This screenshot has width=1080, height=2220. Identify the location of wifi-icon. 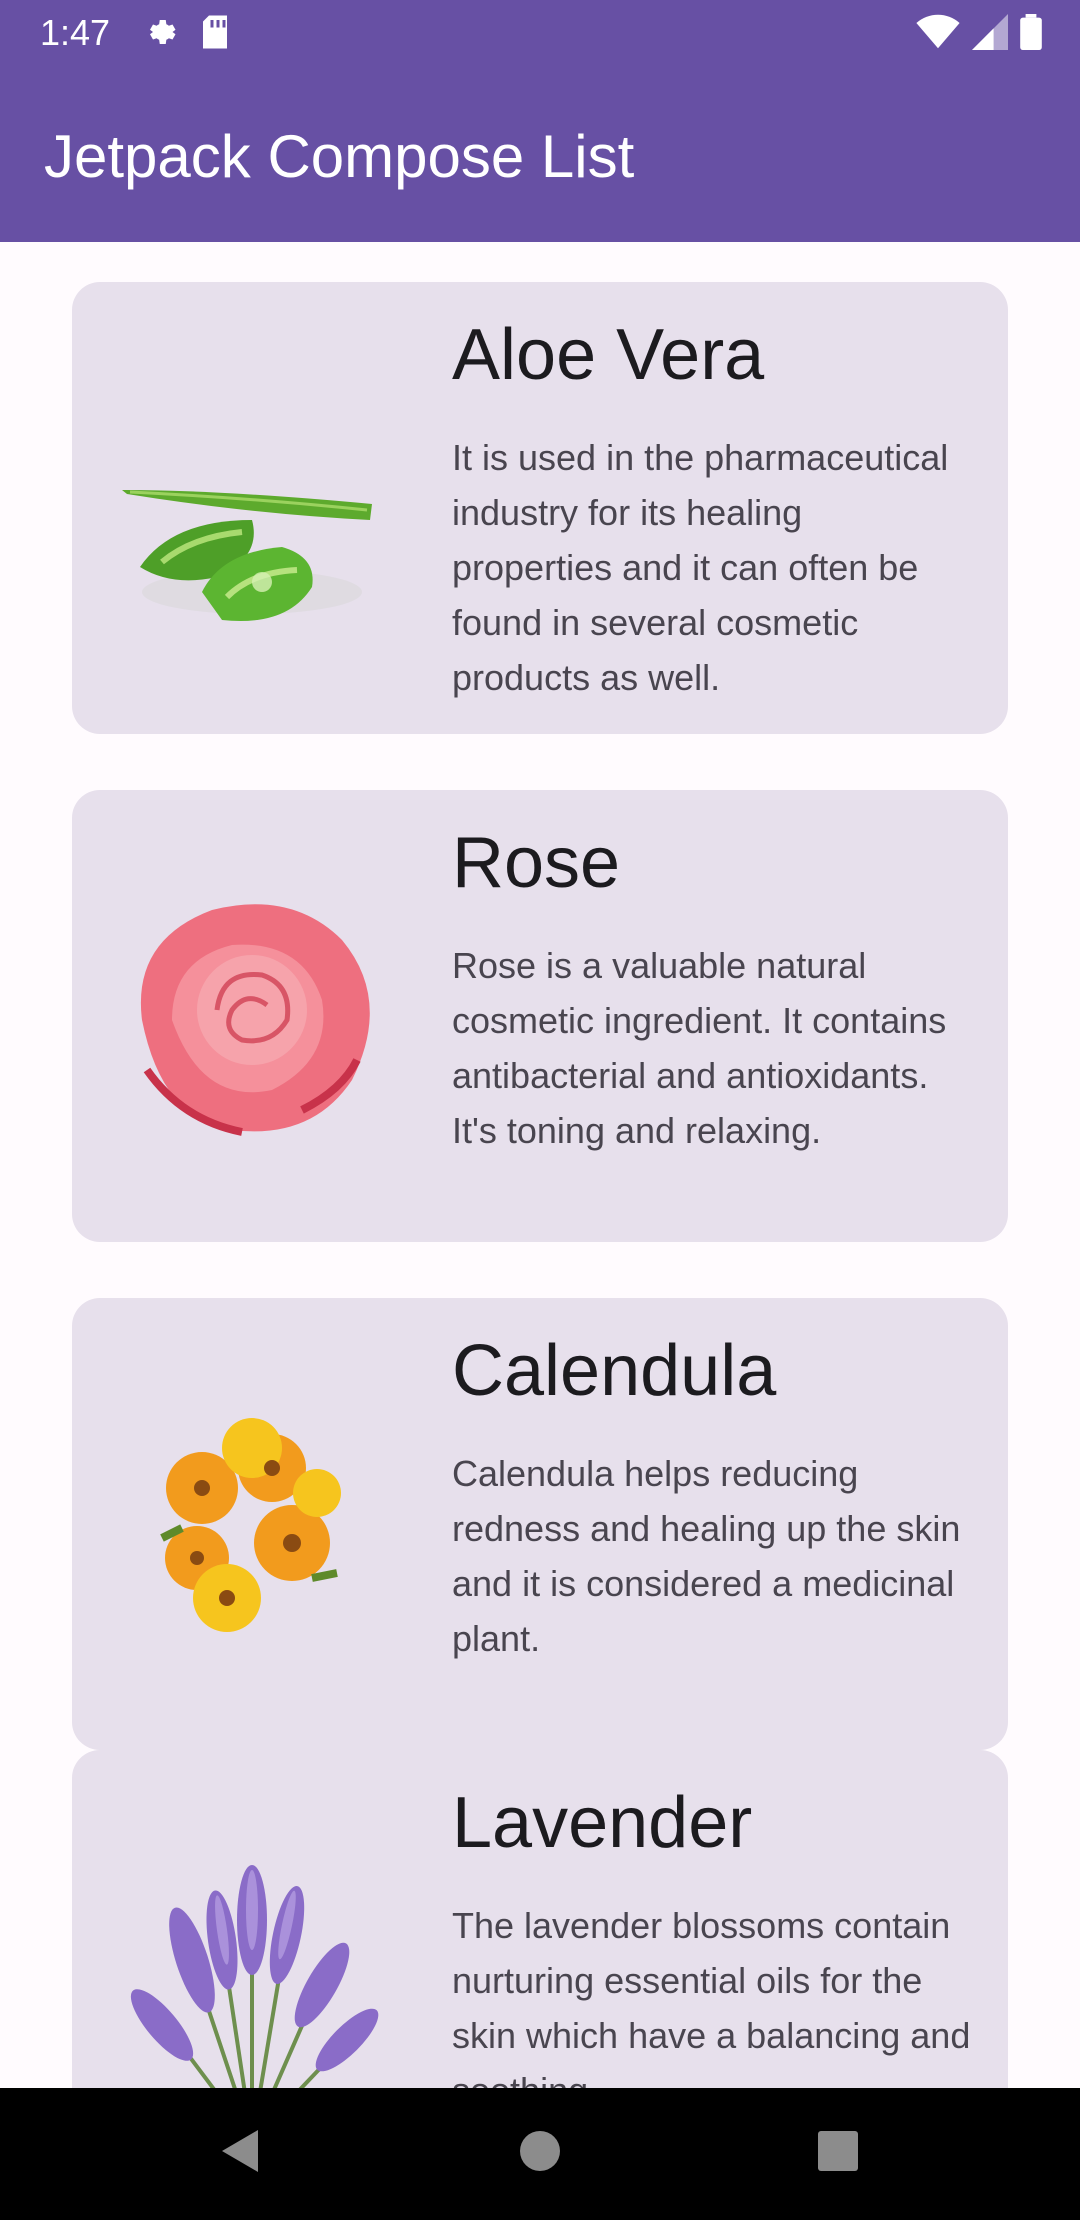
(938, 34).